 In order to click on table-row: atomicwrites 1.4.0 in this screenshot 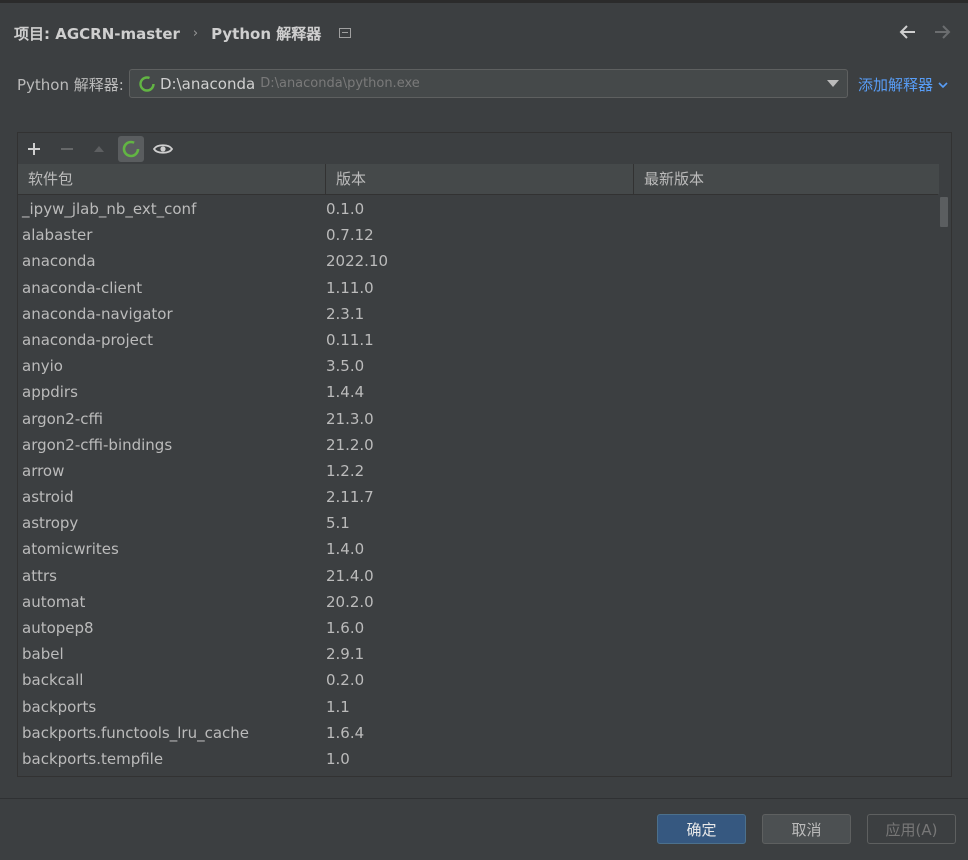, I will do `click(478, 549)`.